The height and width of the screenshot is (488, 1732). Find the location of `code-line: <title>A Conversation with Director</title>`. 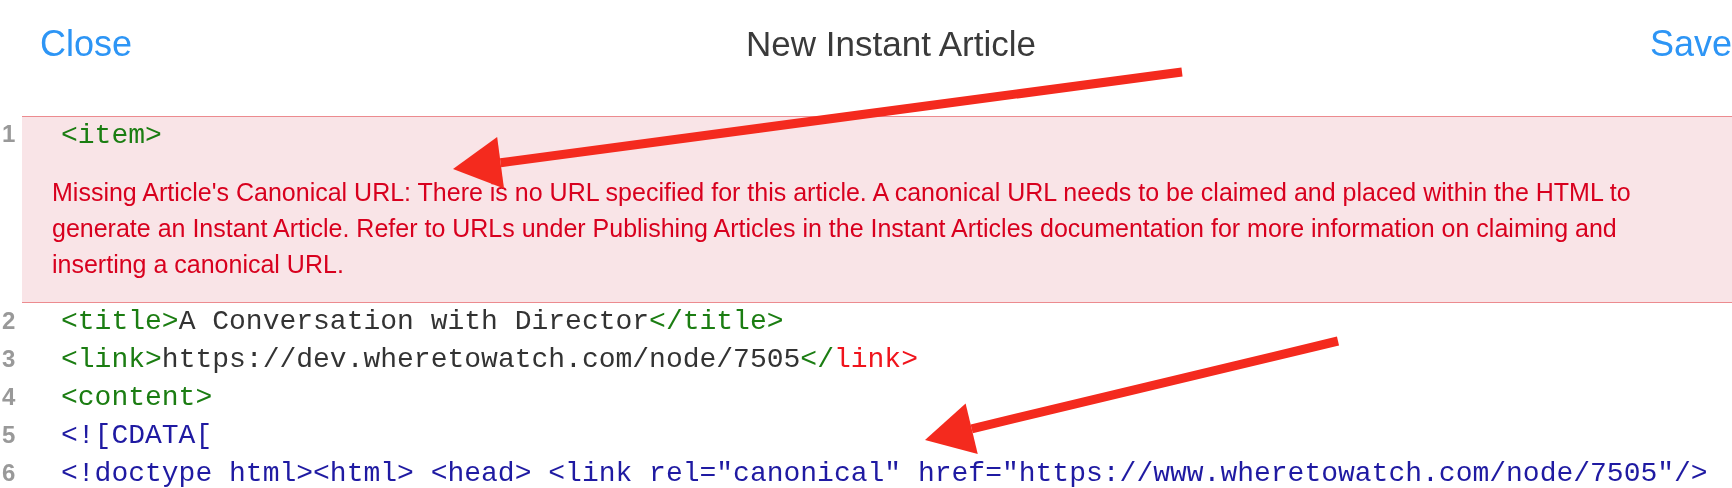

code-line: <title>A Conversation with Director</title> is located at coordinates (422, 322).